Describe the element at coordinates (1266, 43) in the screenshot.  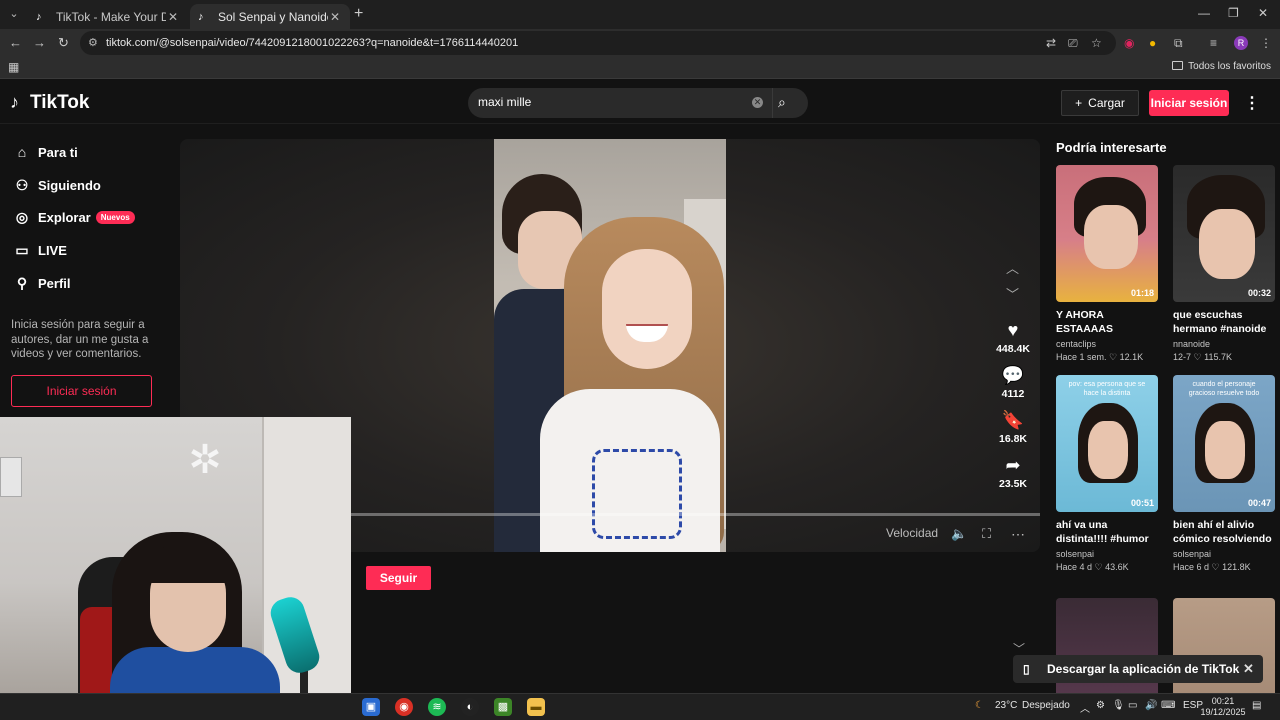
I see `browser-menu-icon: ⋮` at that location.